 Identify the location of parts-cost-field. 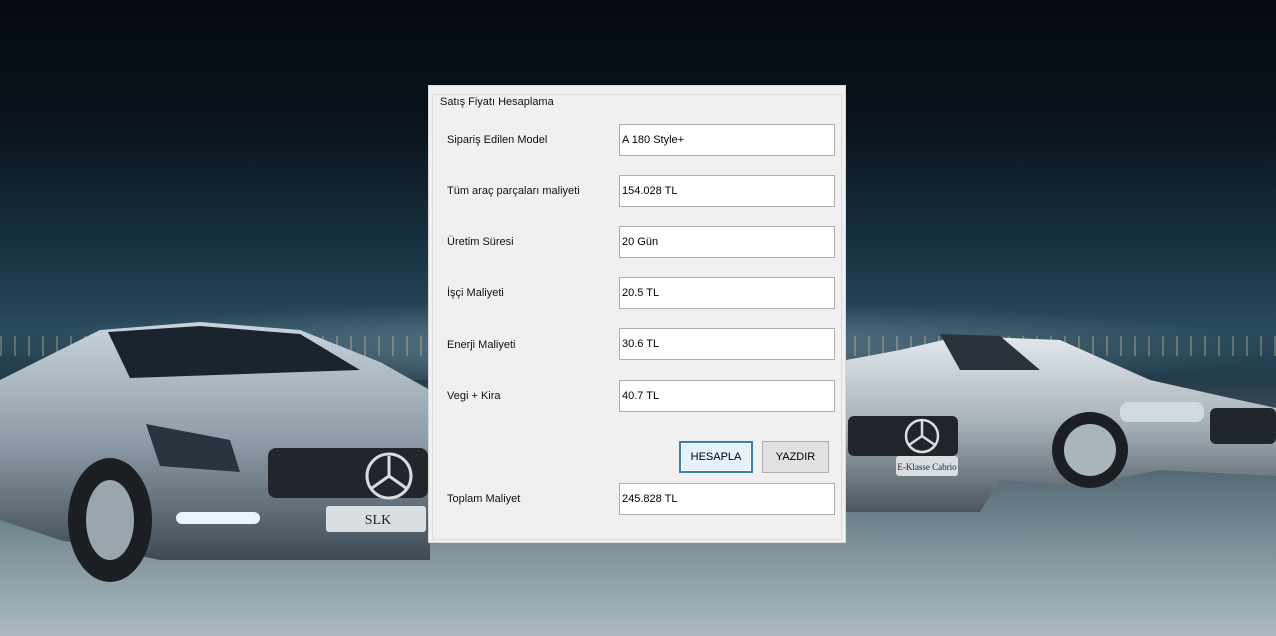
(727, 191).